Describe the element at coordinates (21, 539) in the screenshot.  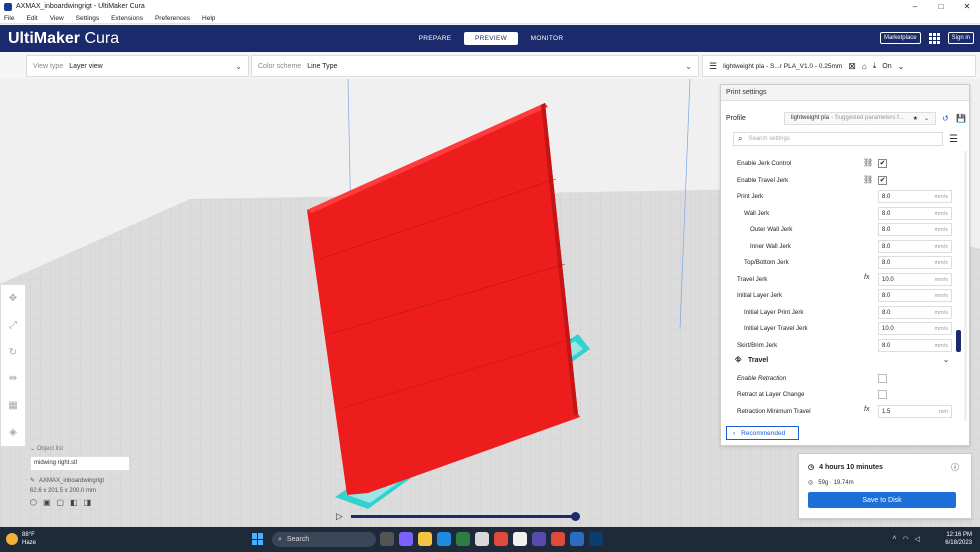
I see `weather-widget: 88°F Haze` at that location.